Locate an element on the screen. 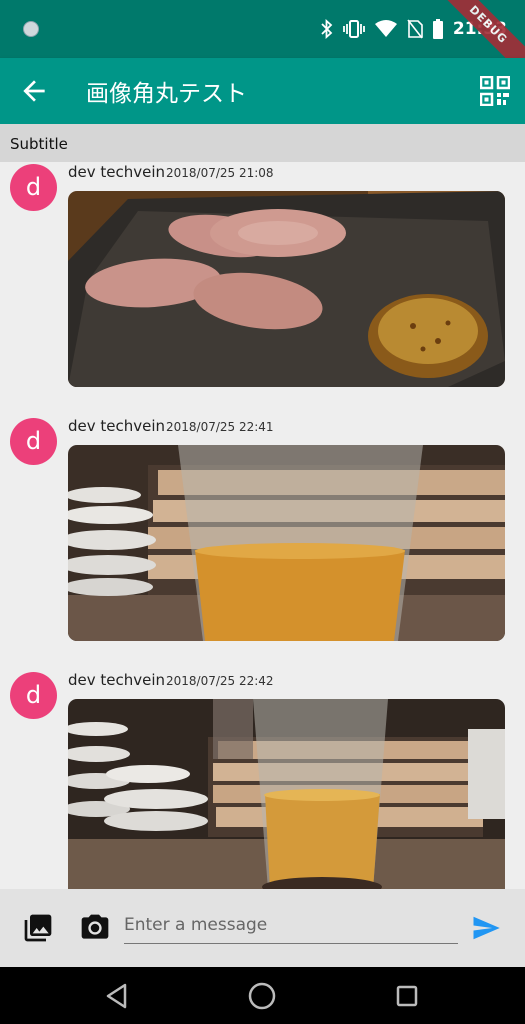 This screenshot has height=1024, width=525. no-sim-icon is located at coordinates (415, 29).